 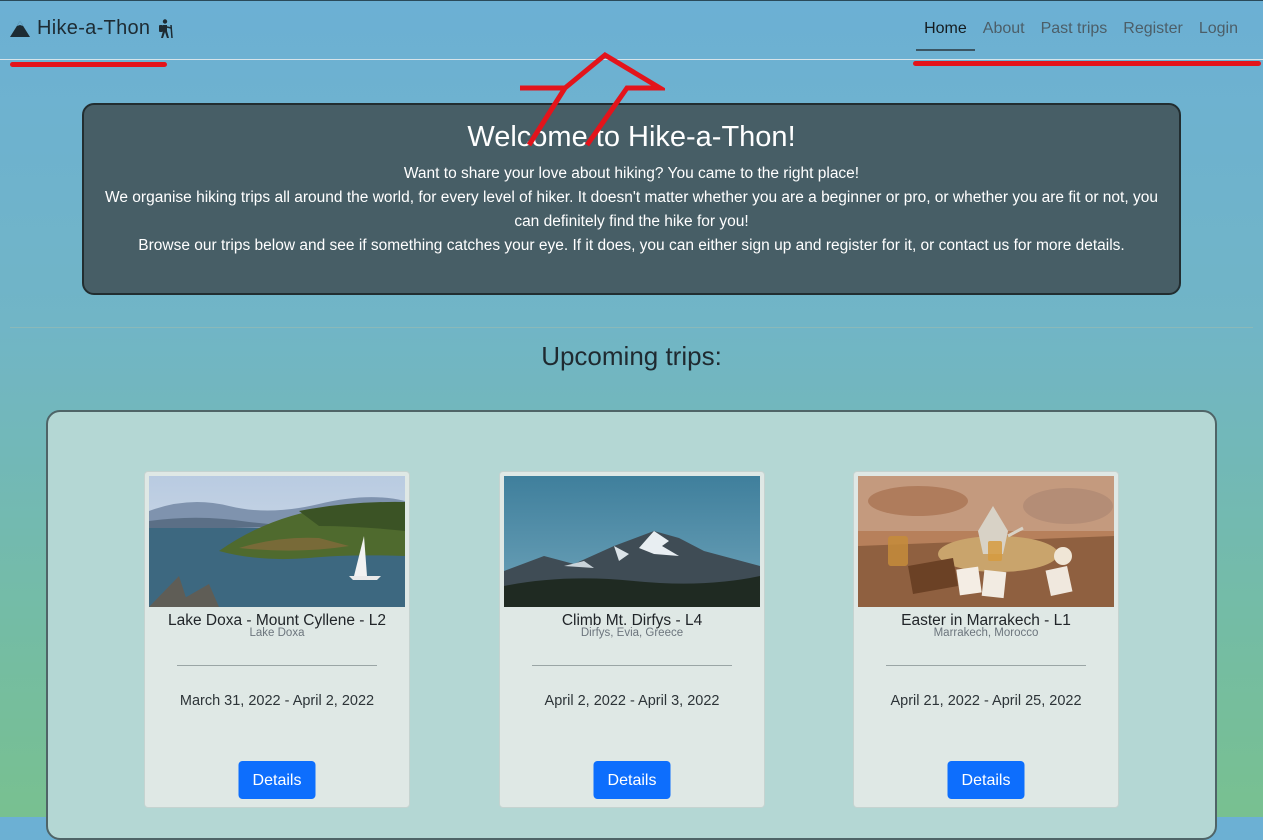 I want to click on brand-link: Hike-a-Thon, so click(x=92, y=28).